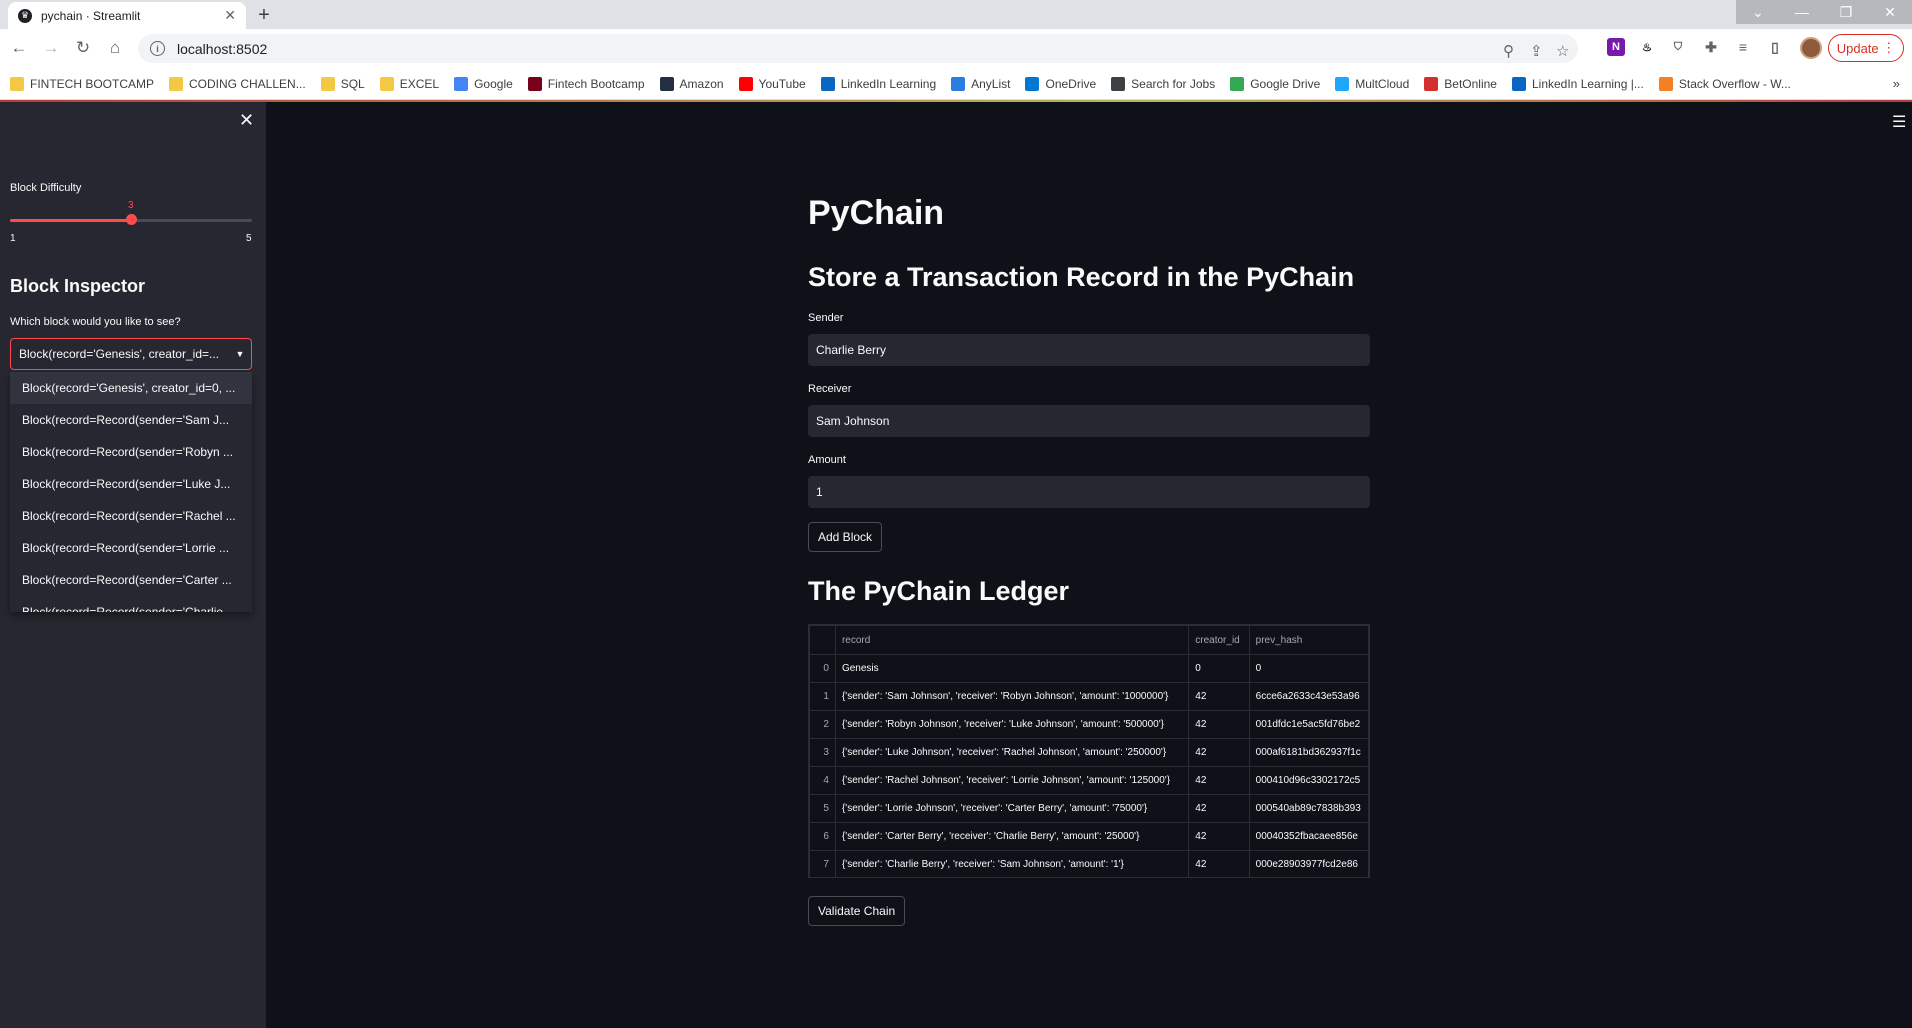  What do you see at coordinates (1089, 421) in the screenshot?
I see `receiver-input: Sam Johnson` at bounding box center [1089, 421].